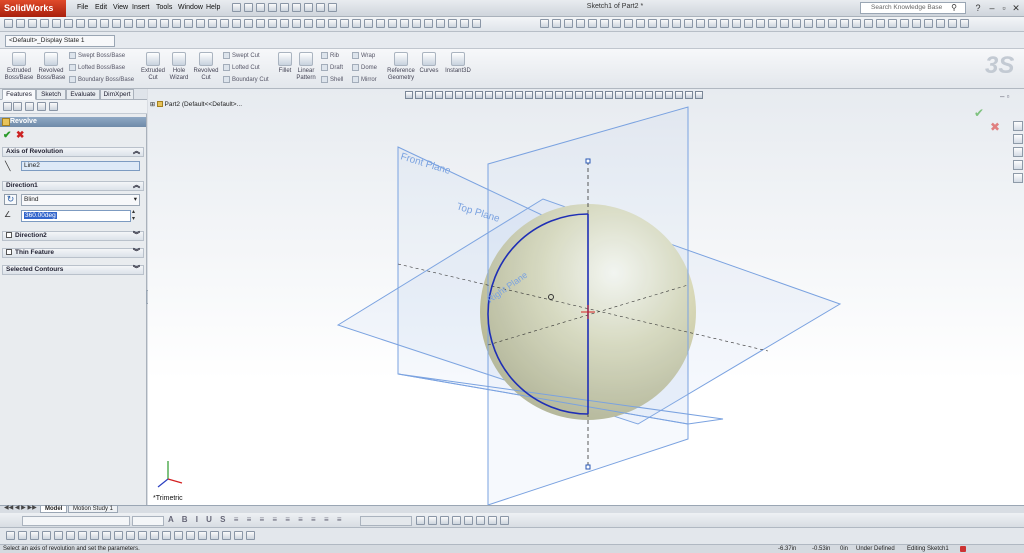 The height and width of the screenshot is (553, 1024). What do you see at coordinates (963, 549) in the screenshot?
I see `rebuild-status-icon` at bounding box center [963, 549].